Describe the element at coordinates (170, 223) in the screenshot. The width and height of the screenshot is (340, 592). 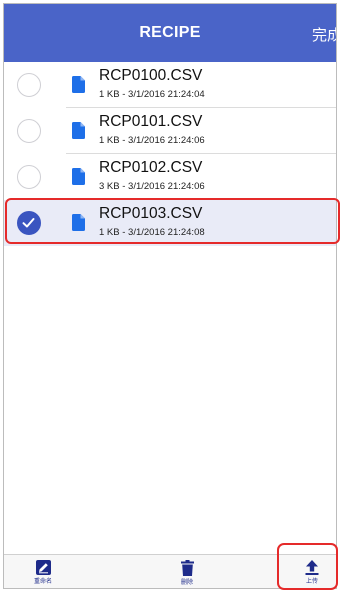
I see `file-row-selected: RCP0103.CSV 1 KB - 3/1/2016 21:24:08` at that location.